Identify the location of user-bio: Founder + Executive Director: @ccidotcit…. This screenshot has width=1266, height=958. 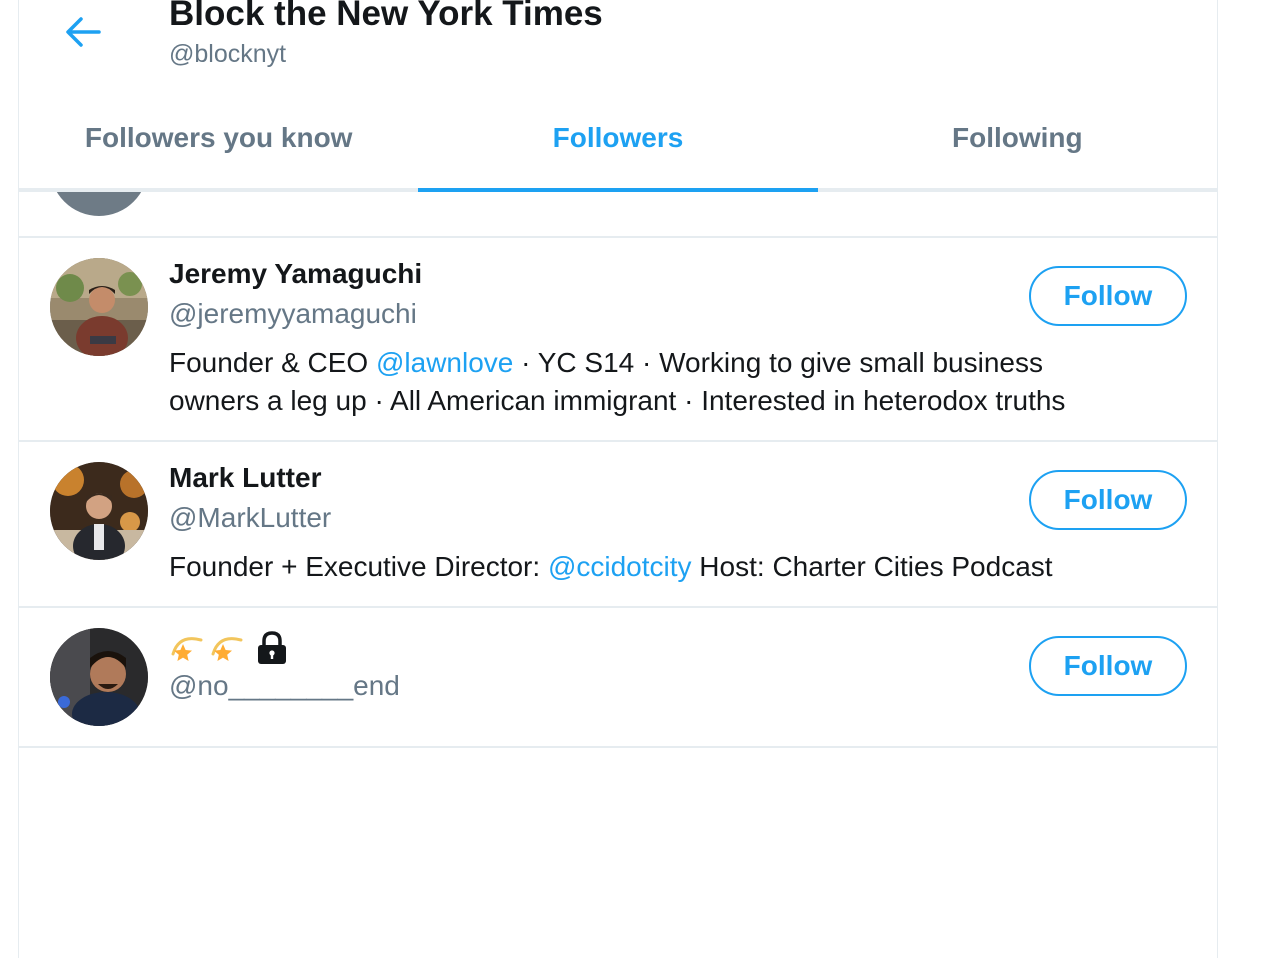
(674, 567).